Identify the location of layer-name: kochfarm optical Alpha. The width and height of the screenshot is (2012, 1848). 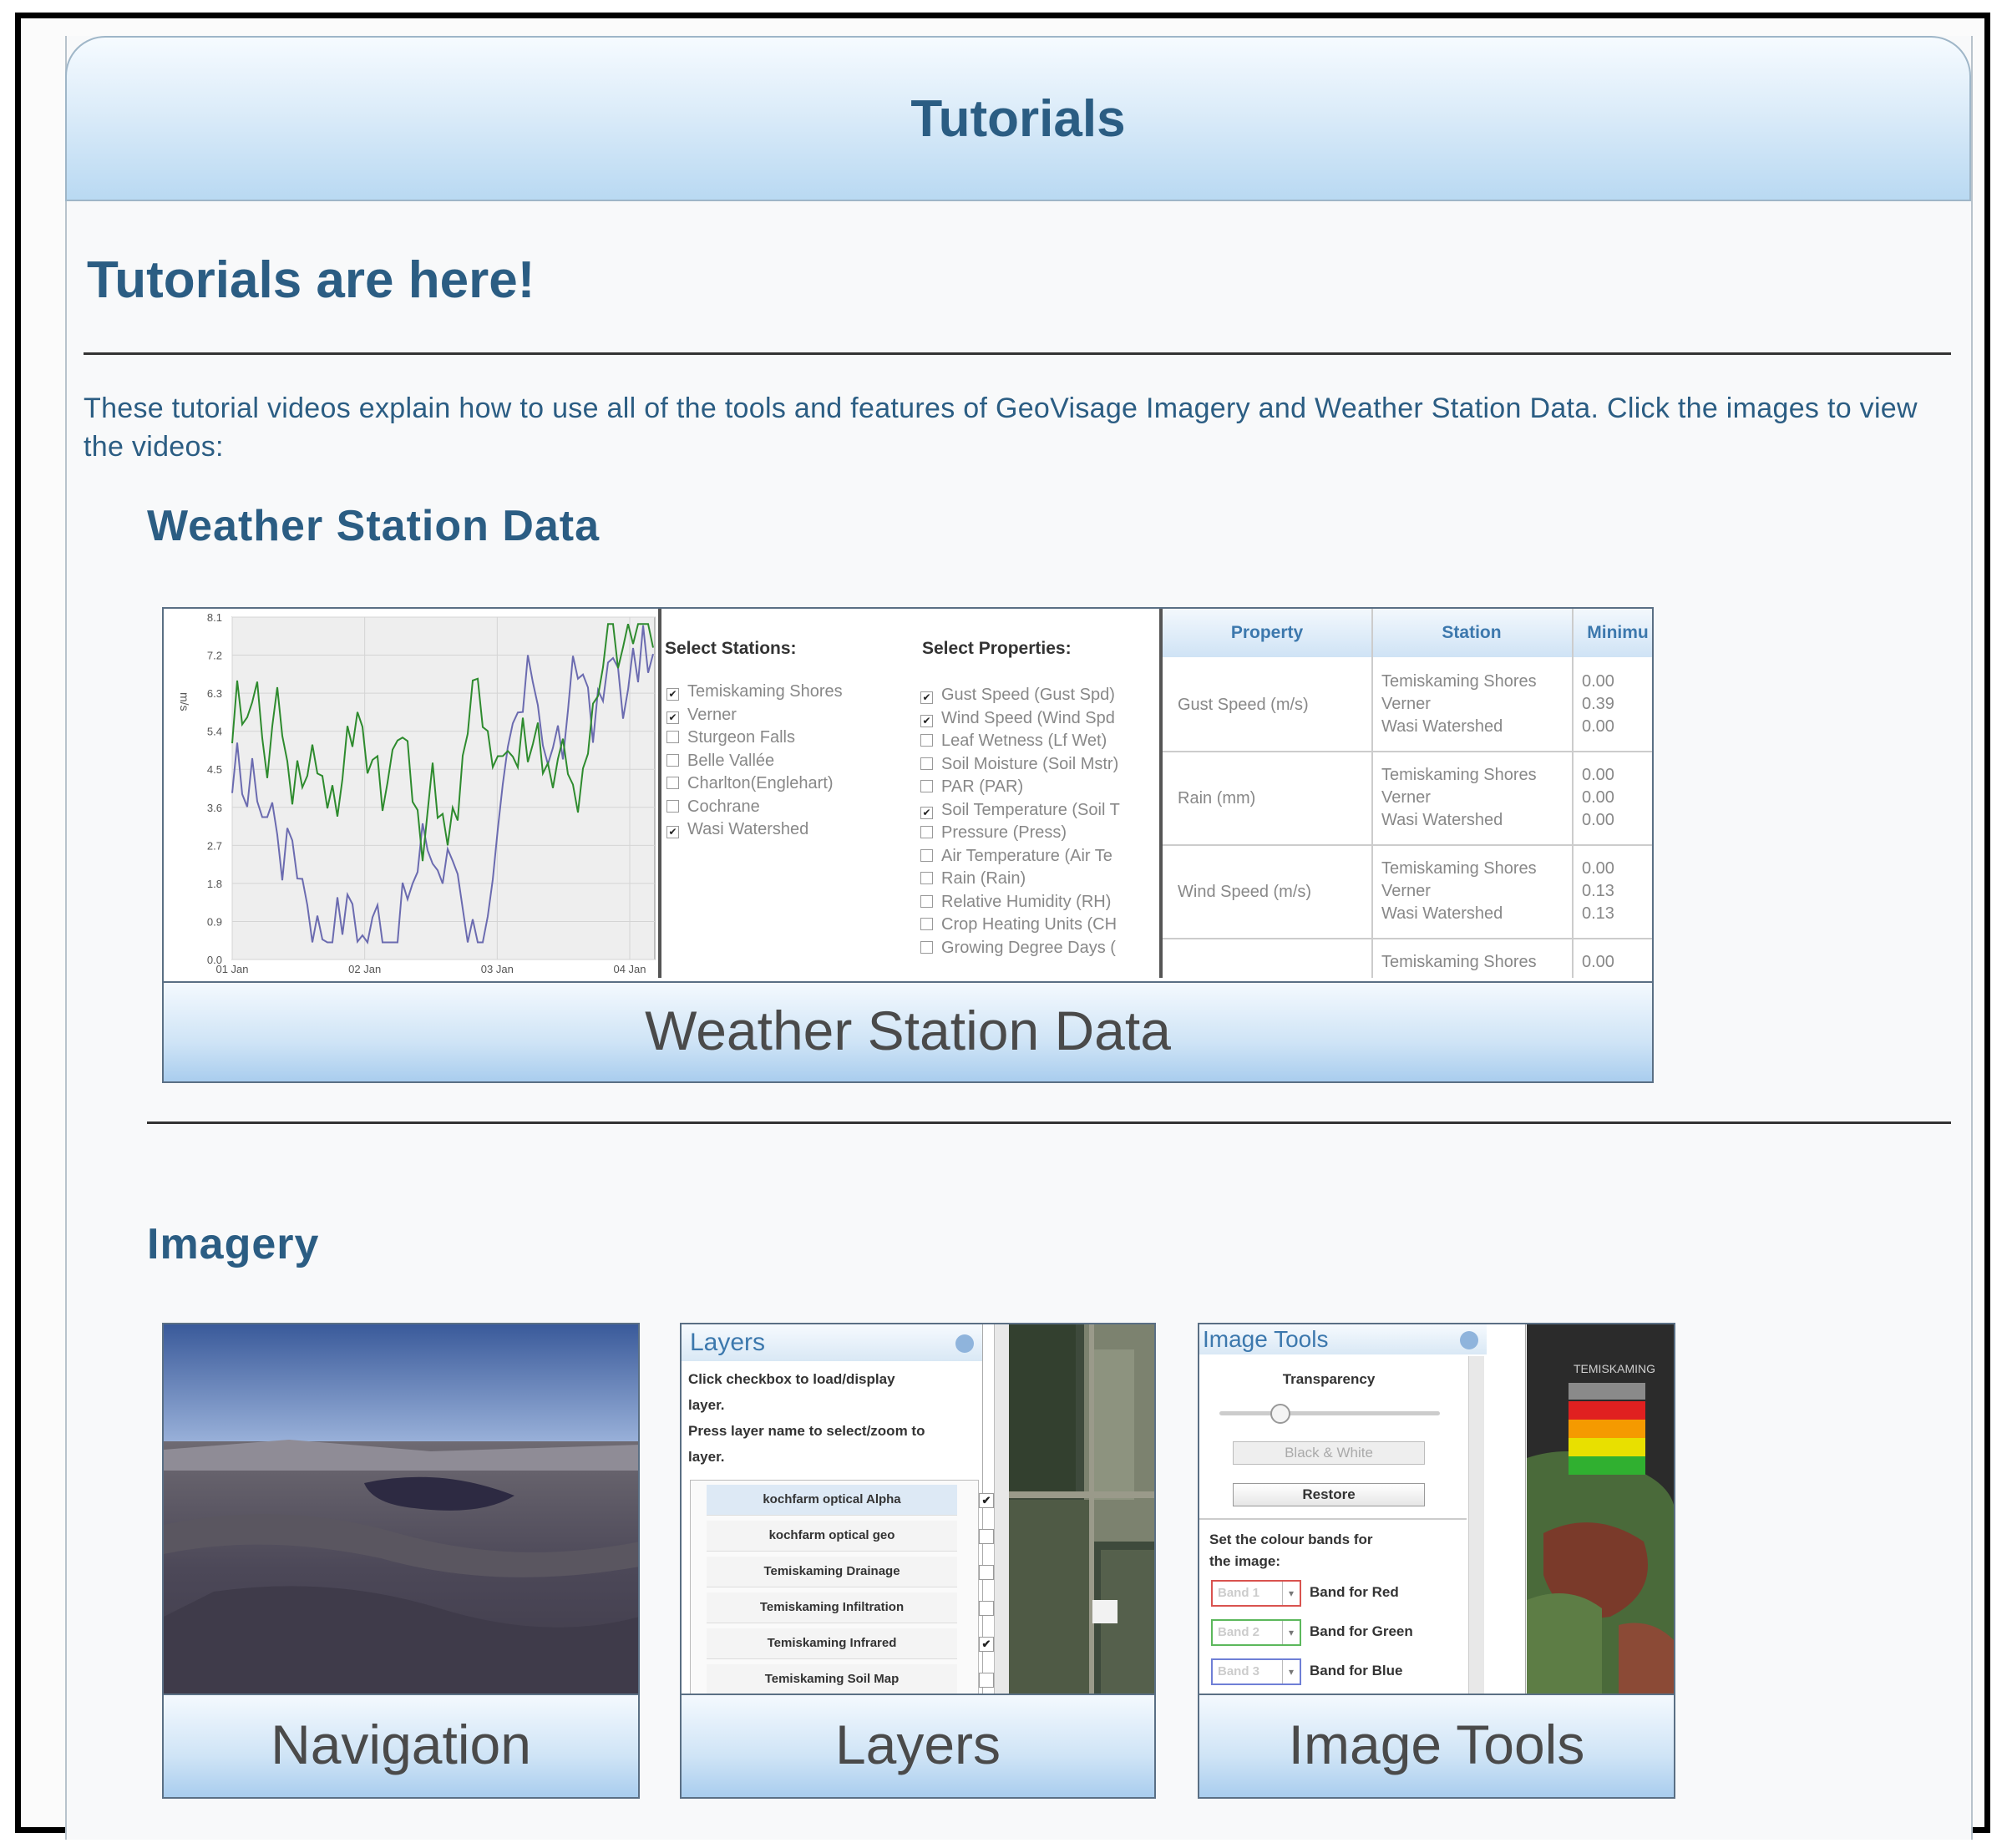
(832, 1499).